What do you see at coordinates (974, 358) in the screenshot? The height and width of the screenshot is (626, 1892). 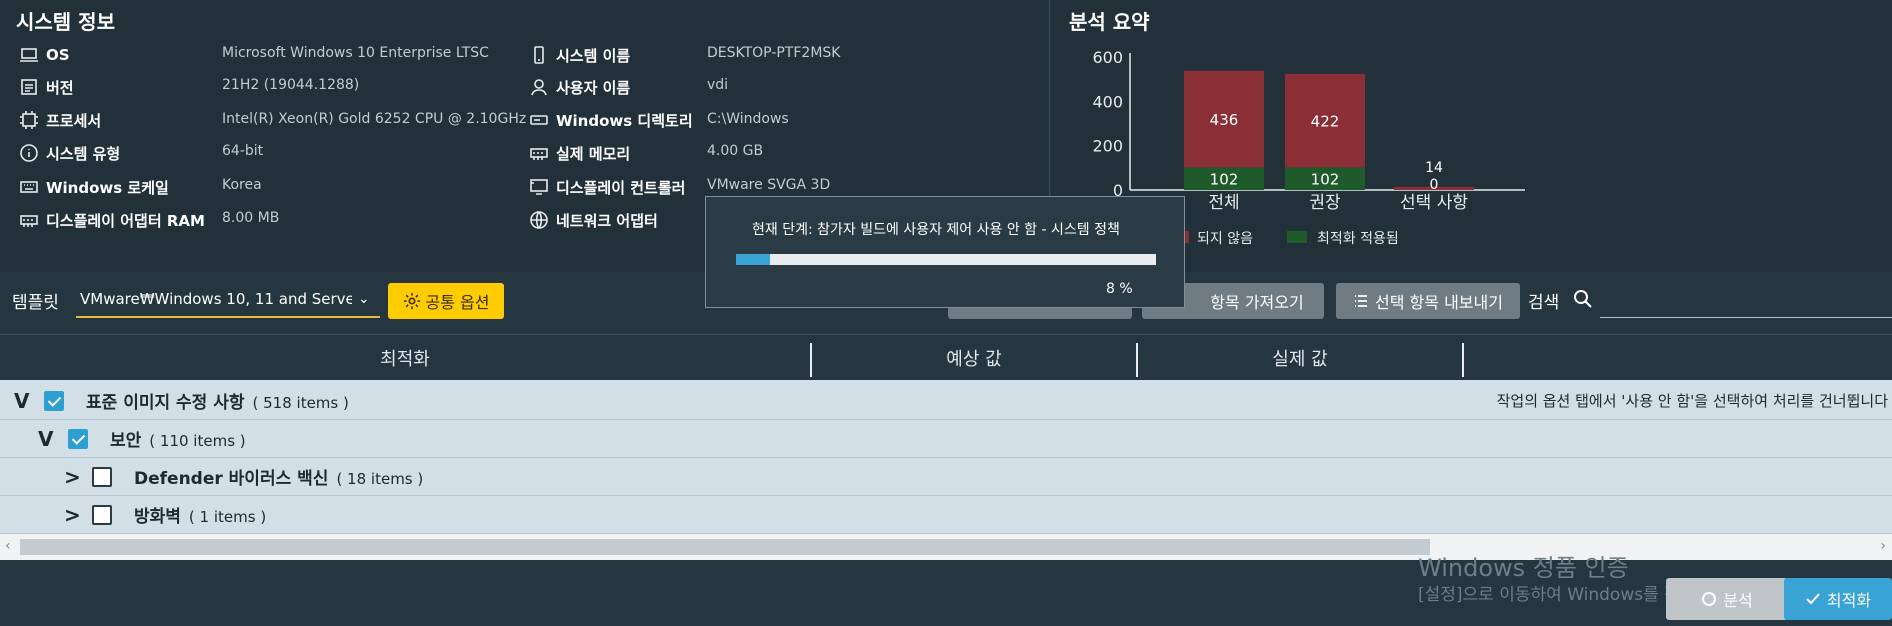 I see `column-header-expected-value: 예상 값` at bounding box center [974, 358].